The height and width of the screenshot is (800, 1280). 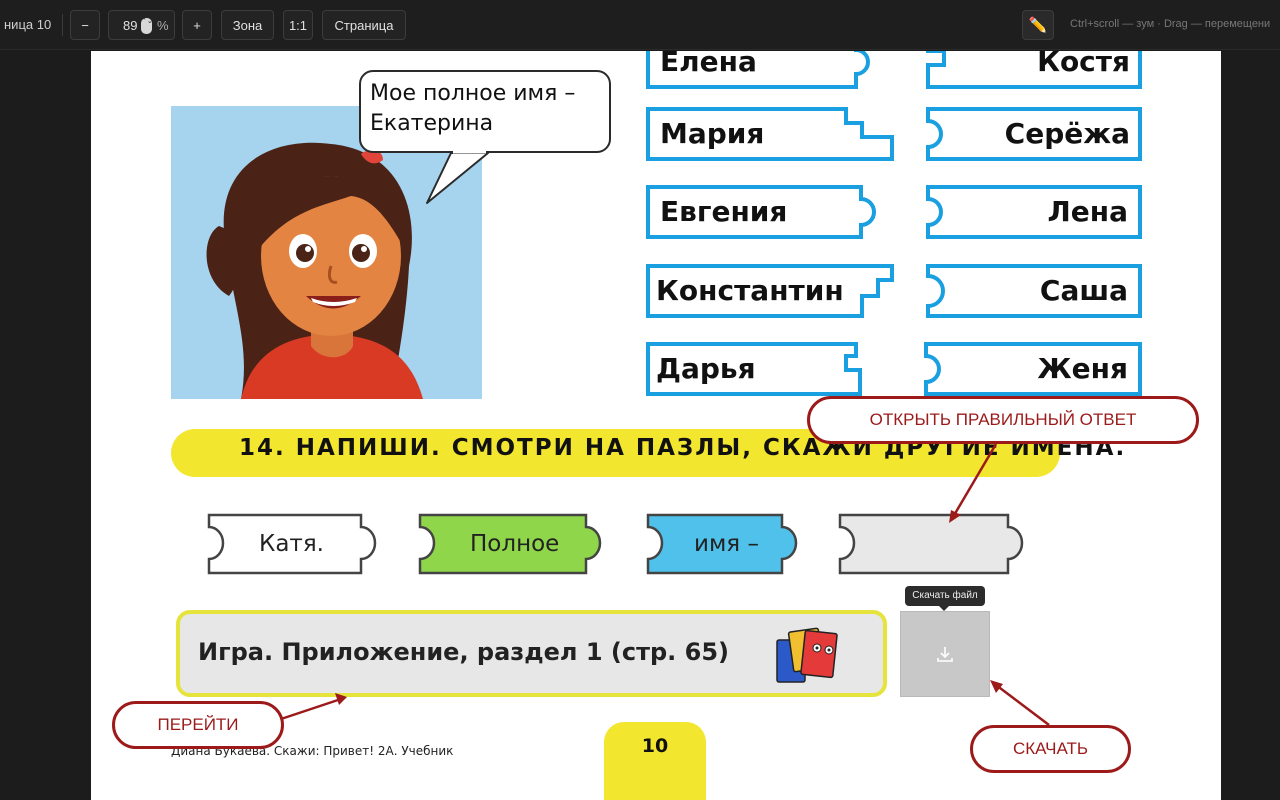 I want to click on puzzle-label: Лена, so click(x=1088, y=211).